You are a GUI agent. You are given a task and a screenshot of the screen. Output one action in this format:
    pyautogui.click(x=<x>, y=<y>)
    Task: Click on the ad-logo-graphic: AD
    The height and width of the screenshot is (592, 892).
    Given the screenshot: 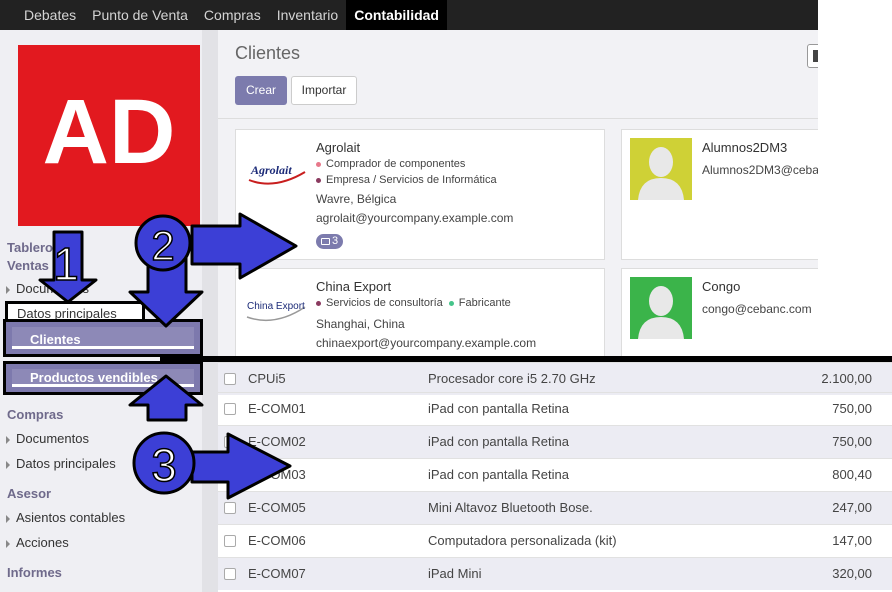 What is the action you would take?
    pyautogui.click(x=109, y=135)
    